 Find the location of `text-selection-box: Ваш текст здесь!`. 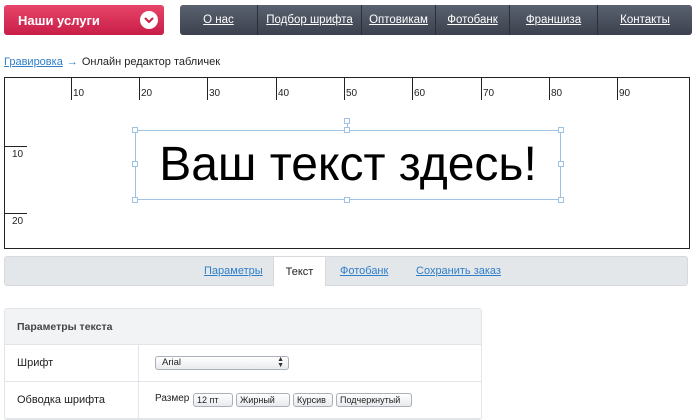

text-selection-box: Ваш текст здесь! is located at coordinates (348, 160).